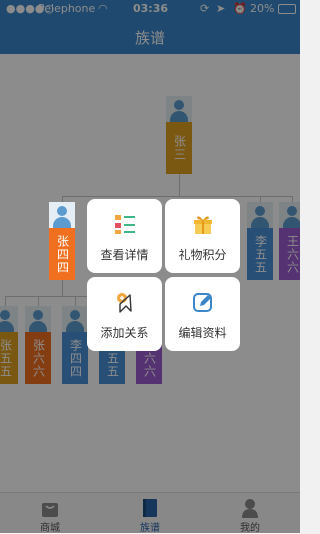 This screenshot has width=320, height=534. Describe the element at coordinates (202, 333) in the screenshot. I see `menu-label: 编辑资料` at that location.